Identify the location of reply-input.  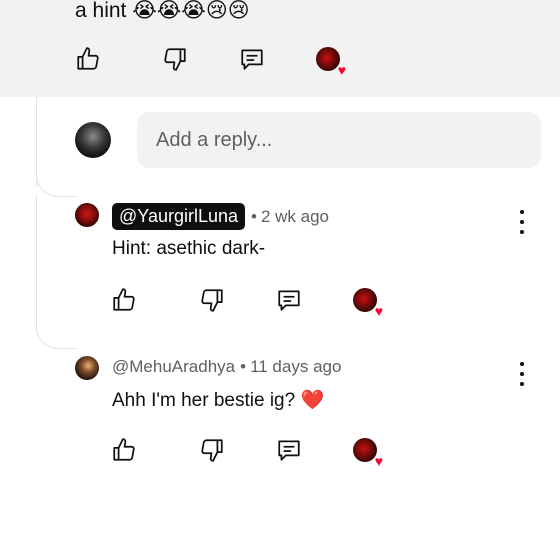
(339, 140).